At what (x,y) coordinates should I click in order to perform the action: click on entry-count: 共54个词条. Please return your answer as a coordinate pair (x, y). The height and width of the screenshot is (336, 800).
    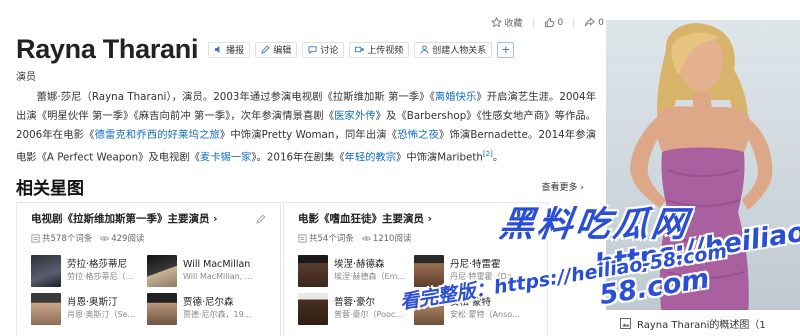
    Looking at the image, I should click on (331, 239).